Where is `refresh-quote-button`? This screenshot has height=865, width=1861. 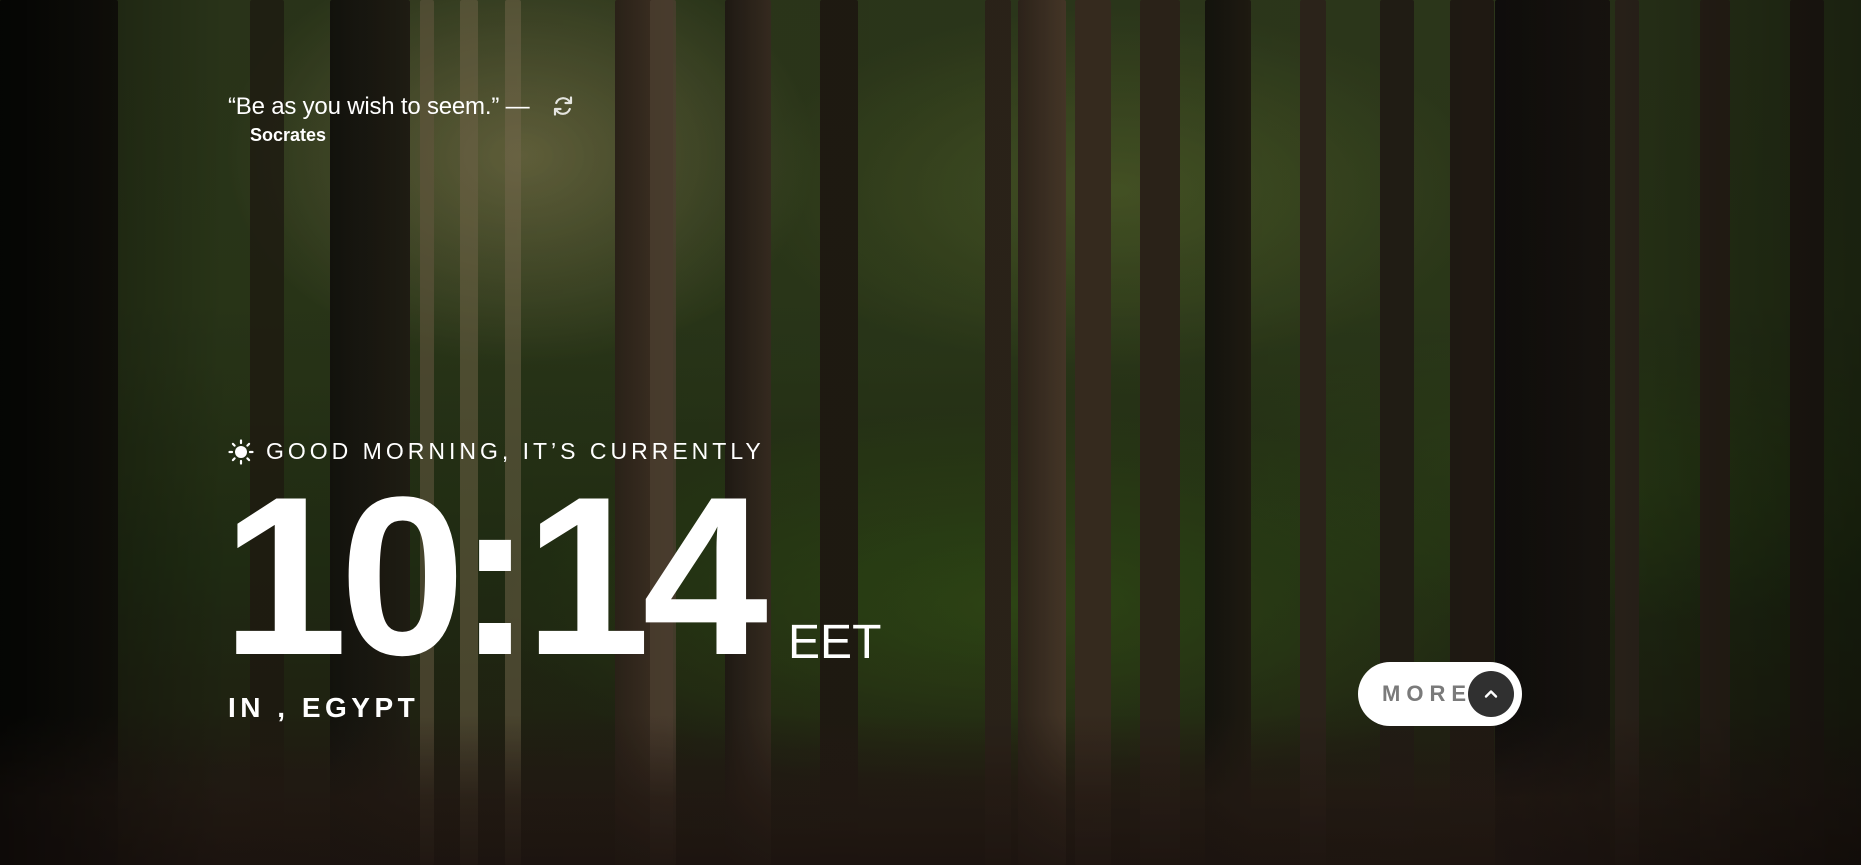 refresh-quote-button is located at coordinates (563, 106).